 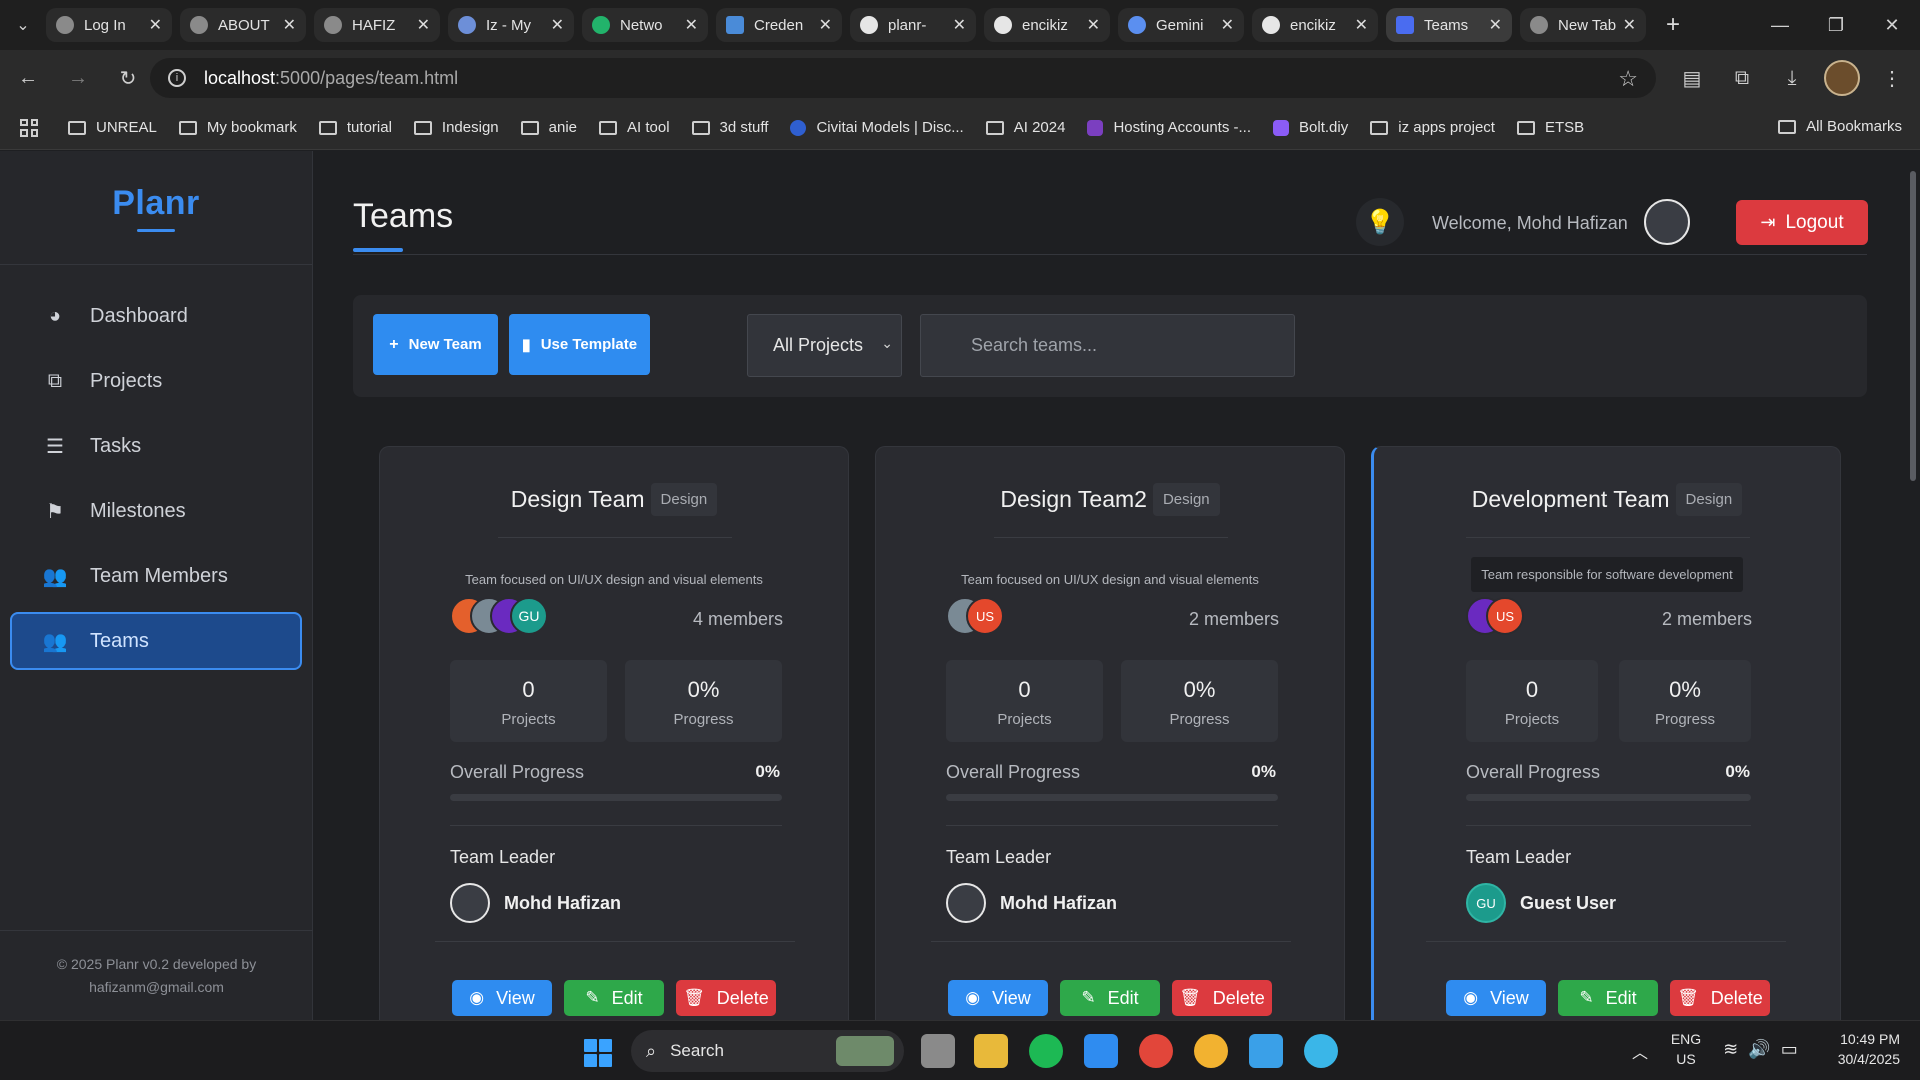 What do you see at coordinates (128, 78) in the screenshot?
I see `reload-icon: ↻` at bounding box center [128, 78].